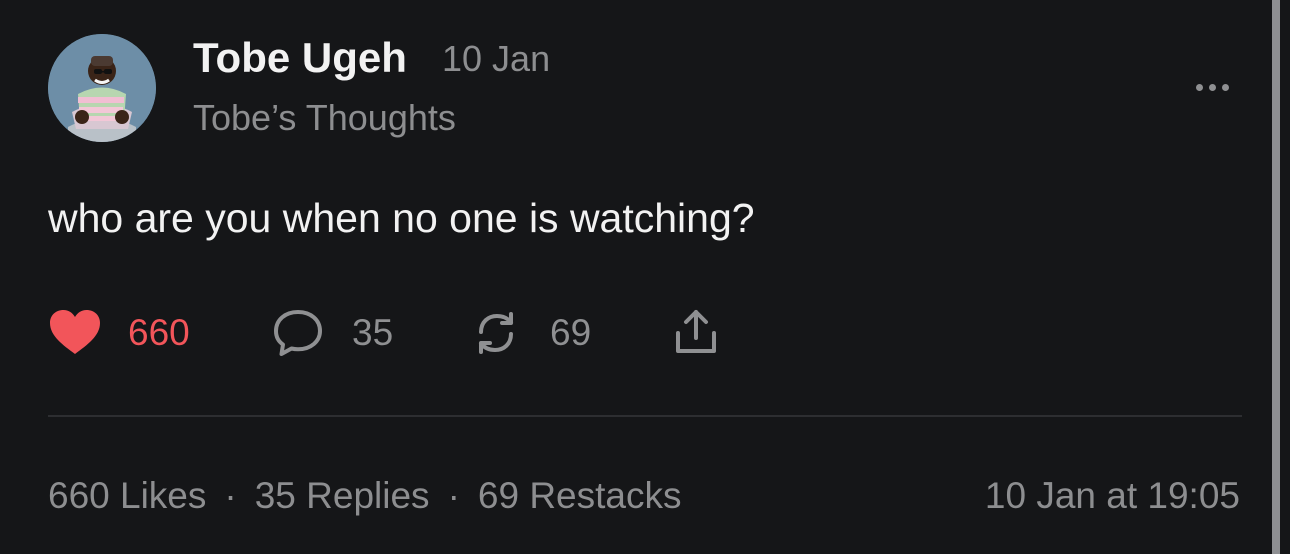 The image size is (1290, 554). I want to click on post-timestamp: 10 Jan at 19:05, so click(1112, 495).